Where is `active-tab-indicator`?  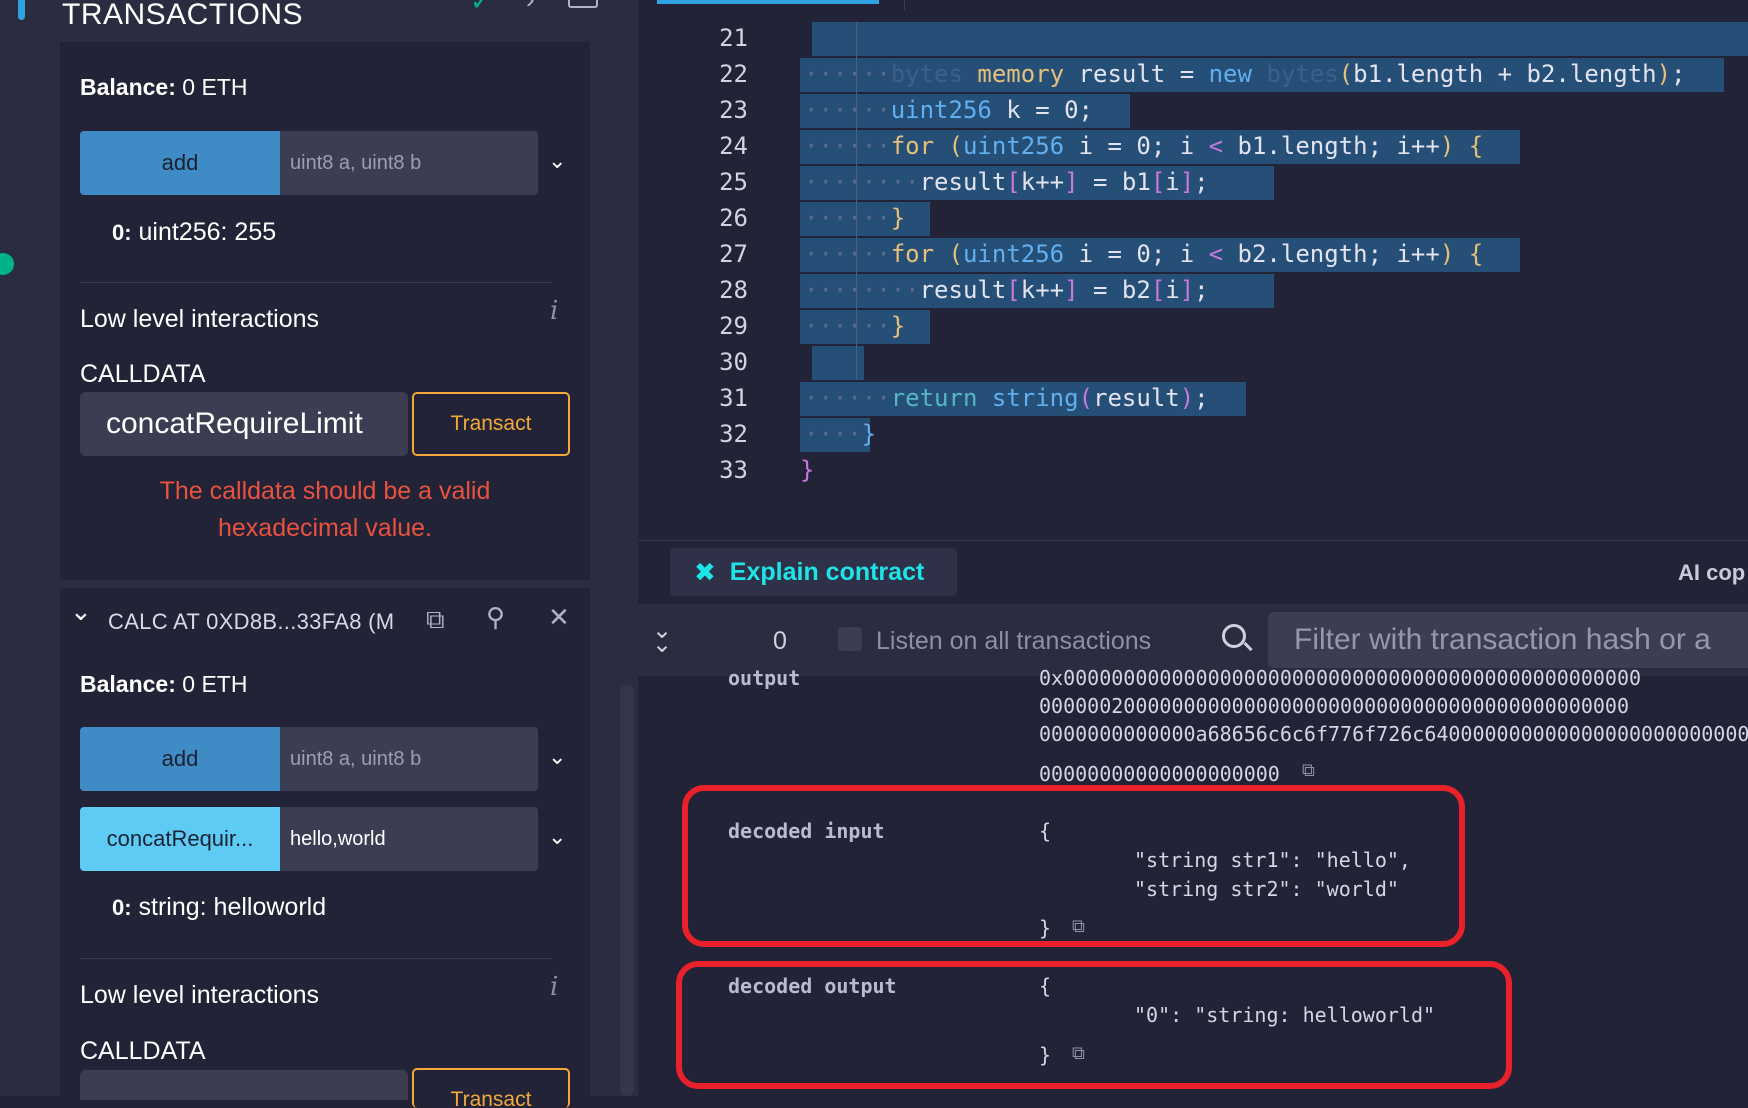
active-tab-indicator is located at coordinates (768, 2).